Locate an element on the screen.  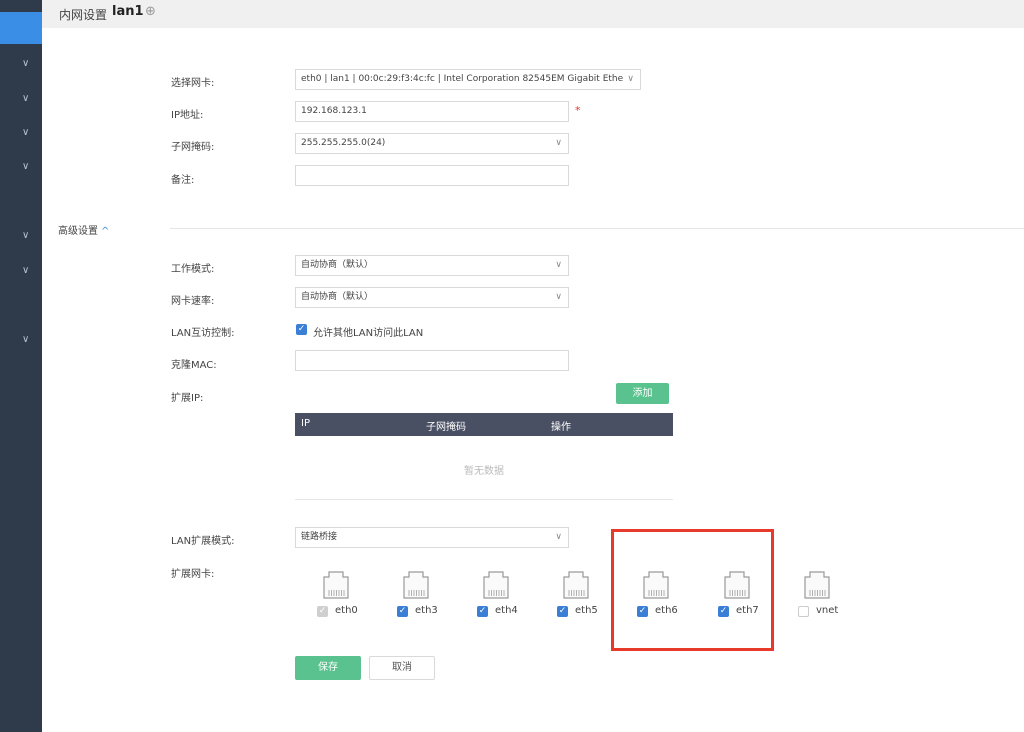
column-header-mask: 子网掩码 is located at coordinates (446, 427).